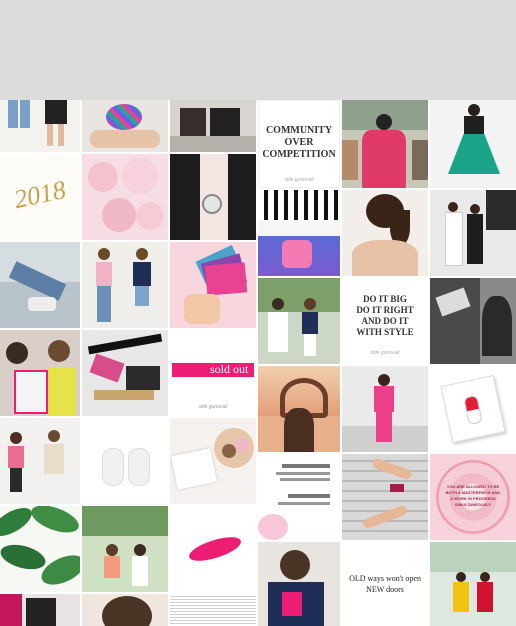 The width and height of the screenshot is (516, 626). Describe the element at coordinates (385, 299) in the screenshot. I see `doitbig-line-1: DO IT BIG` at that location.